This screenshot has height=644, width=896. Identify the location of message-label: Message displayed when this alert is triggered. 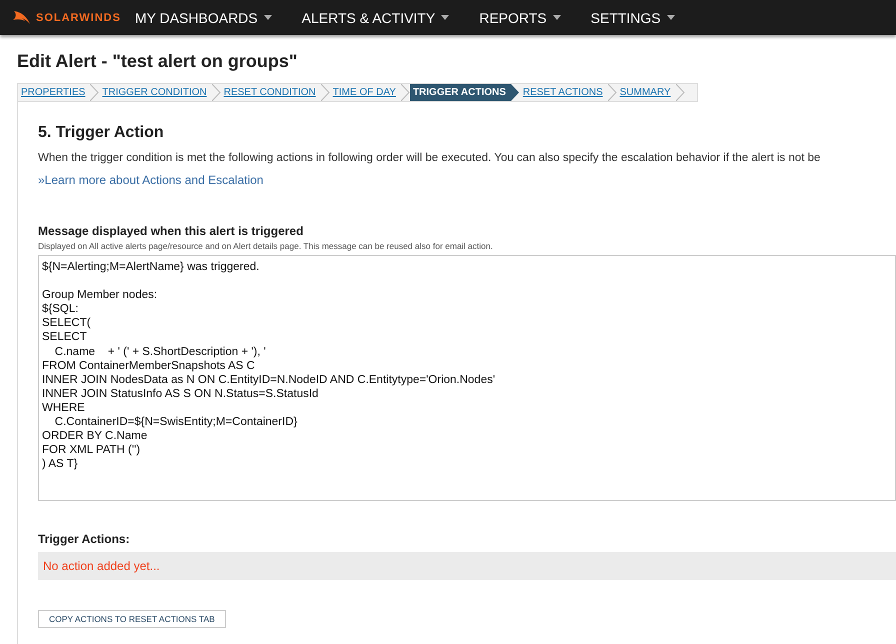
(171, 231).